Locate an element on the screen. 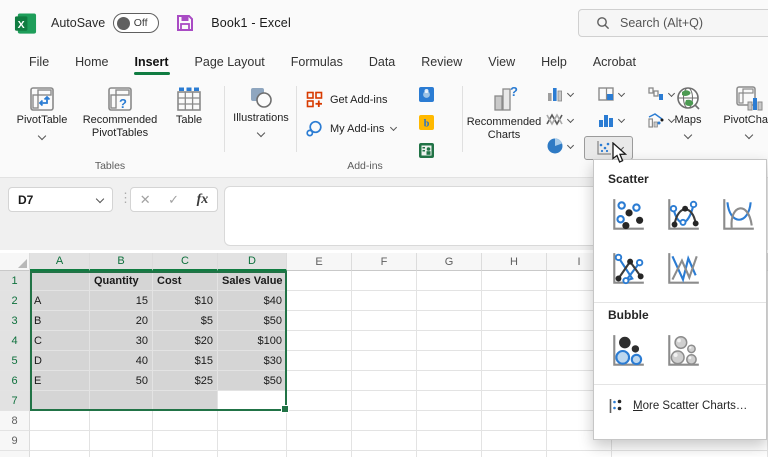  cell-C3: $5 is located at coordinates (185, 321).